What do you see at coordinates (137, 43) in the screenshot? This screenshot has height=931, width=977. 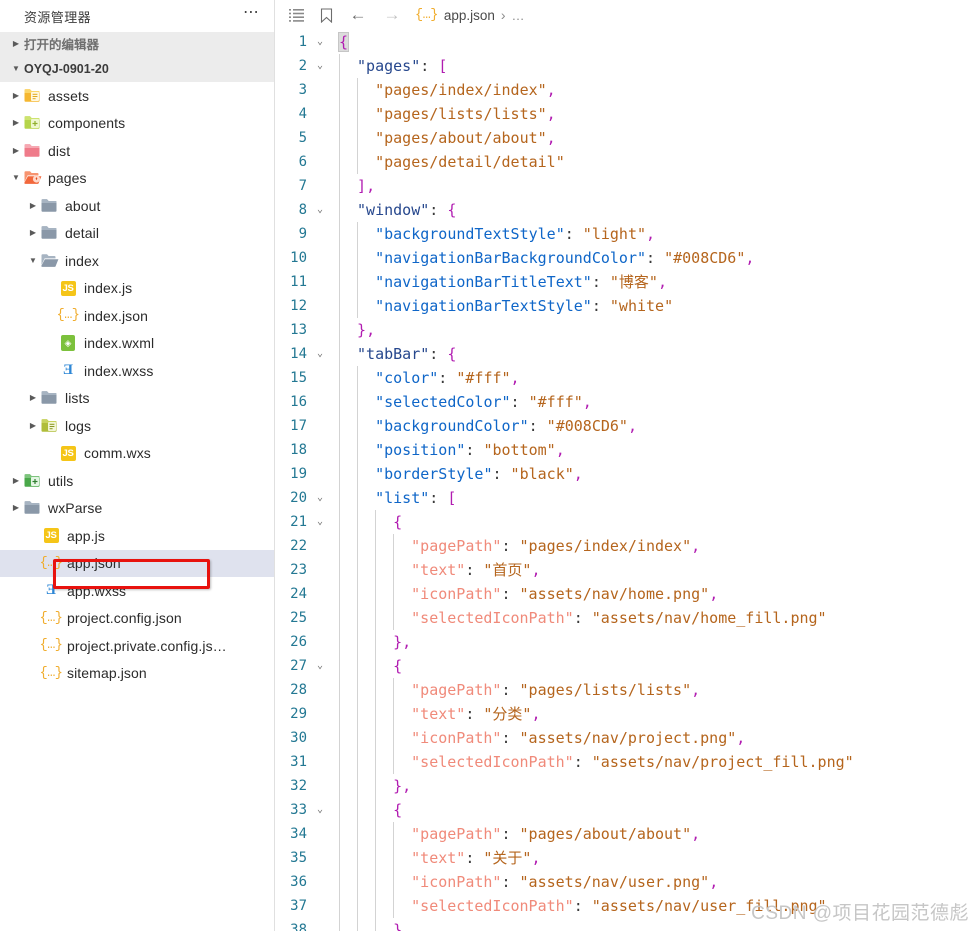 I see `open-editors-section: ▶ 打开的编辑器` at bounding box center [137, 43].